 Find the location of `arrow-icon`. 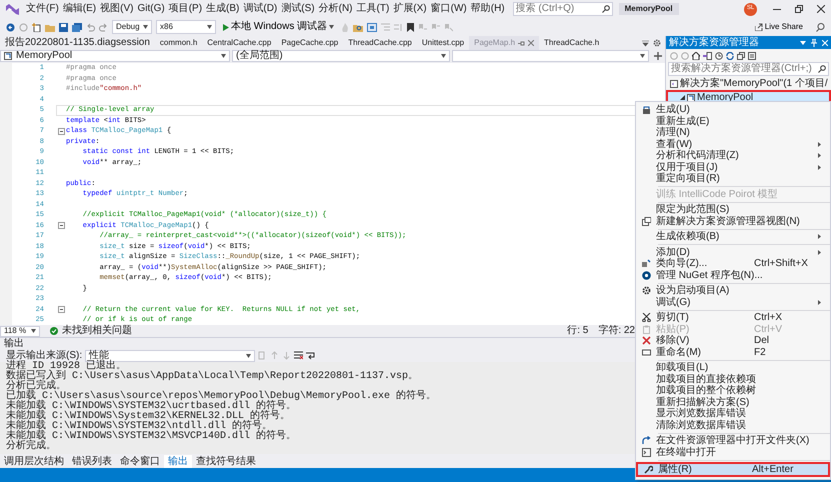

arrow-icon is located at coordinates (646, 441).